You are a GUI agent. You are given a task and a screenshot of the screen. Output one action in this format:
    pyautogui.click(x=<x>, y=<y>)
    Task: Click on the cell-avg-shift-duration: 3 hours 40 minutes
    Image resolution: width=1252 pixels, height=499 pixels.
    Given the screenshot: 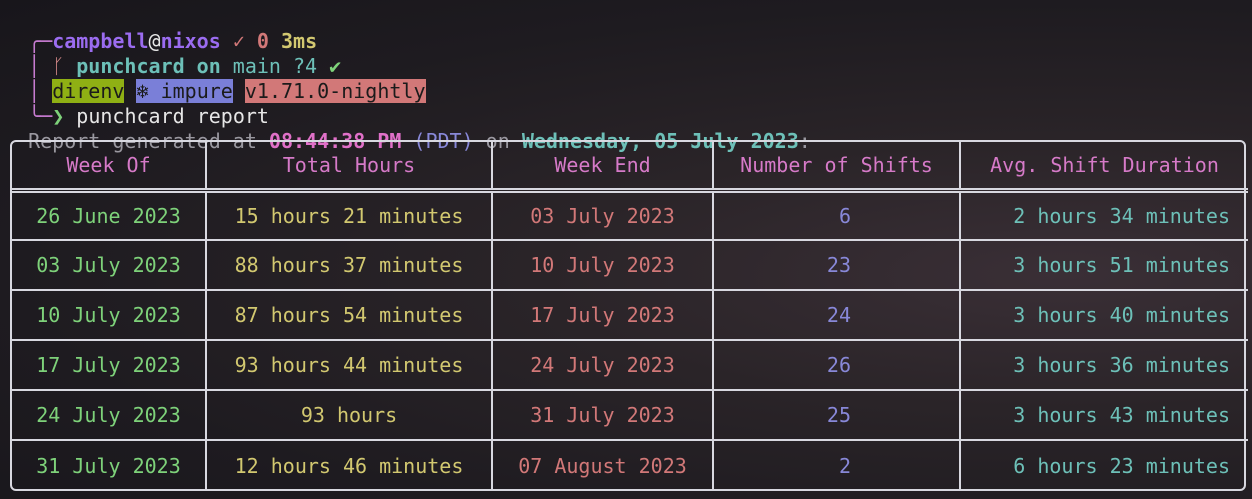 What is the action you would take?
    pyautogui.click(x=1103, y=315)
    